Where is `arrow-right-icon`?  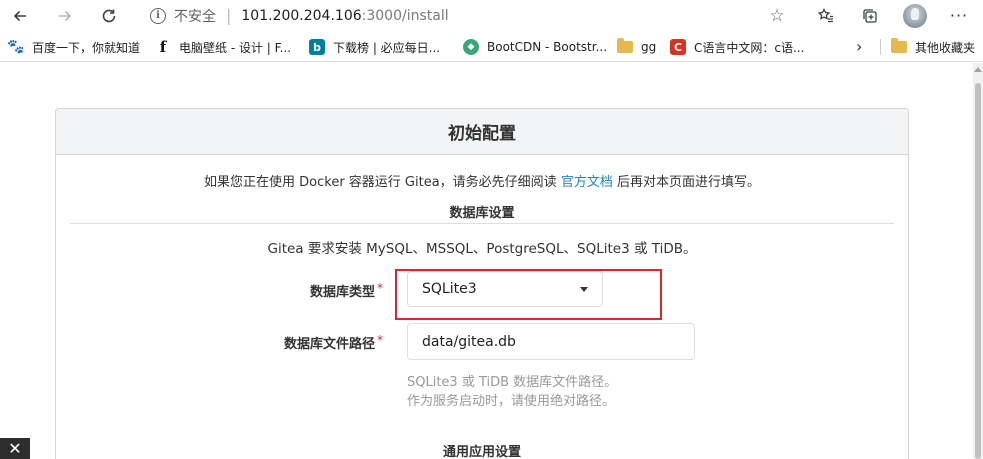 arrow-right-icon is located at coordinates (65, 15).